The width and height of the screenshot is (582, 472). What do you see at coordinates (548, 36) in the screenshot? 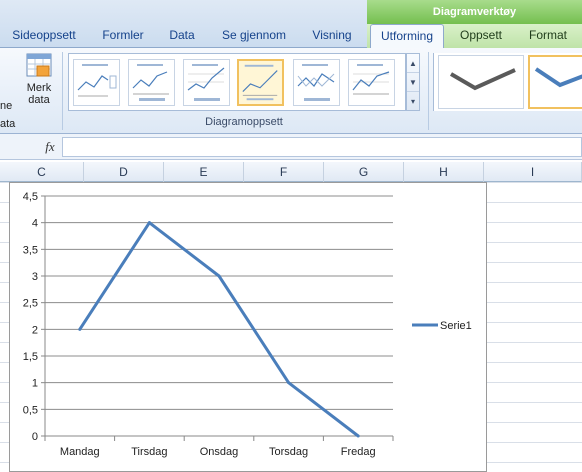
I see `tab-format: Format` at bounding box center [548, 36].